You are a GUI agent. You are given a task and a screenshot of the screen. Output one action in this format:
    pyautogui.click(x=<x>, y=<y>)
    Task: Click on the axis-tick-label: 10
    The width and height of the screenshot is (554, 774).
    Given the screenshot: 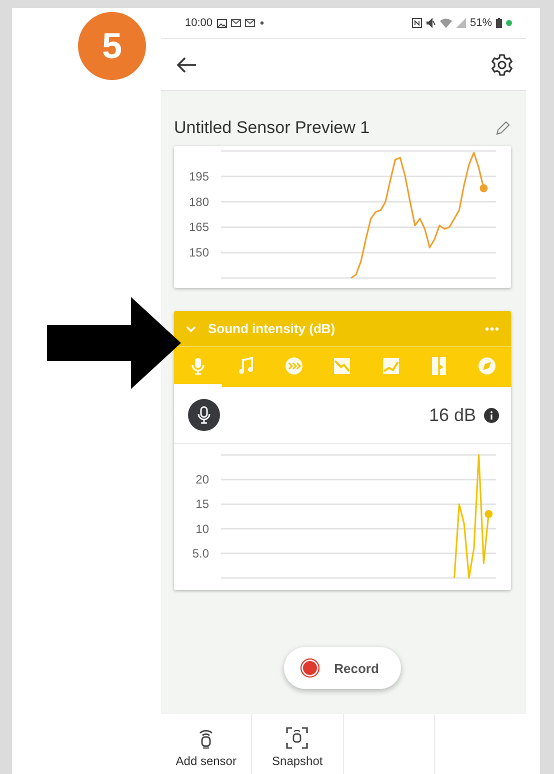 What is the action you would take?
    pyautogui.click(x=202, y=529)
    